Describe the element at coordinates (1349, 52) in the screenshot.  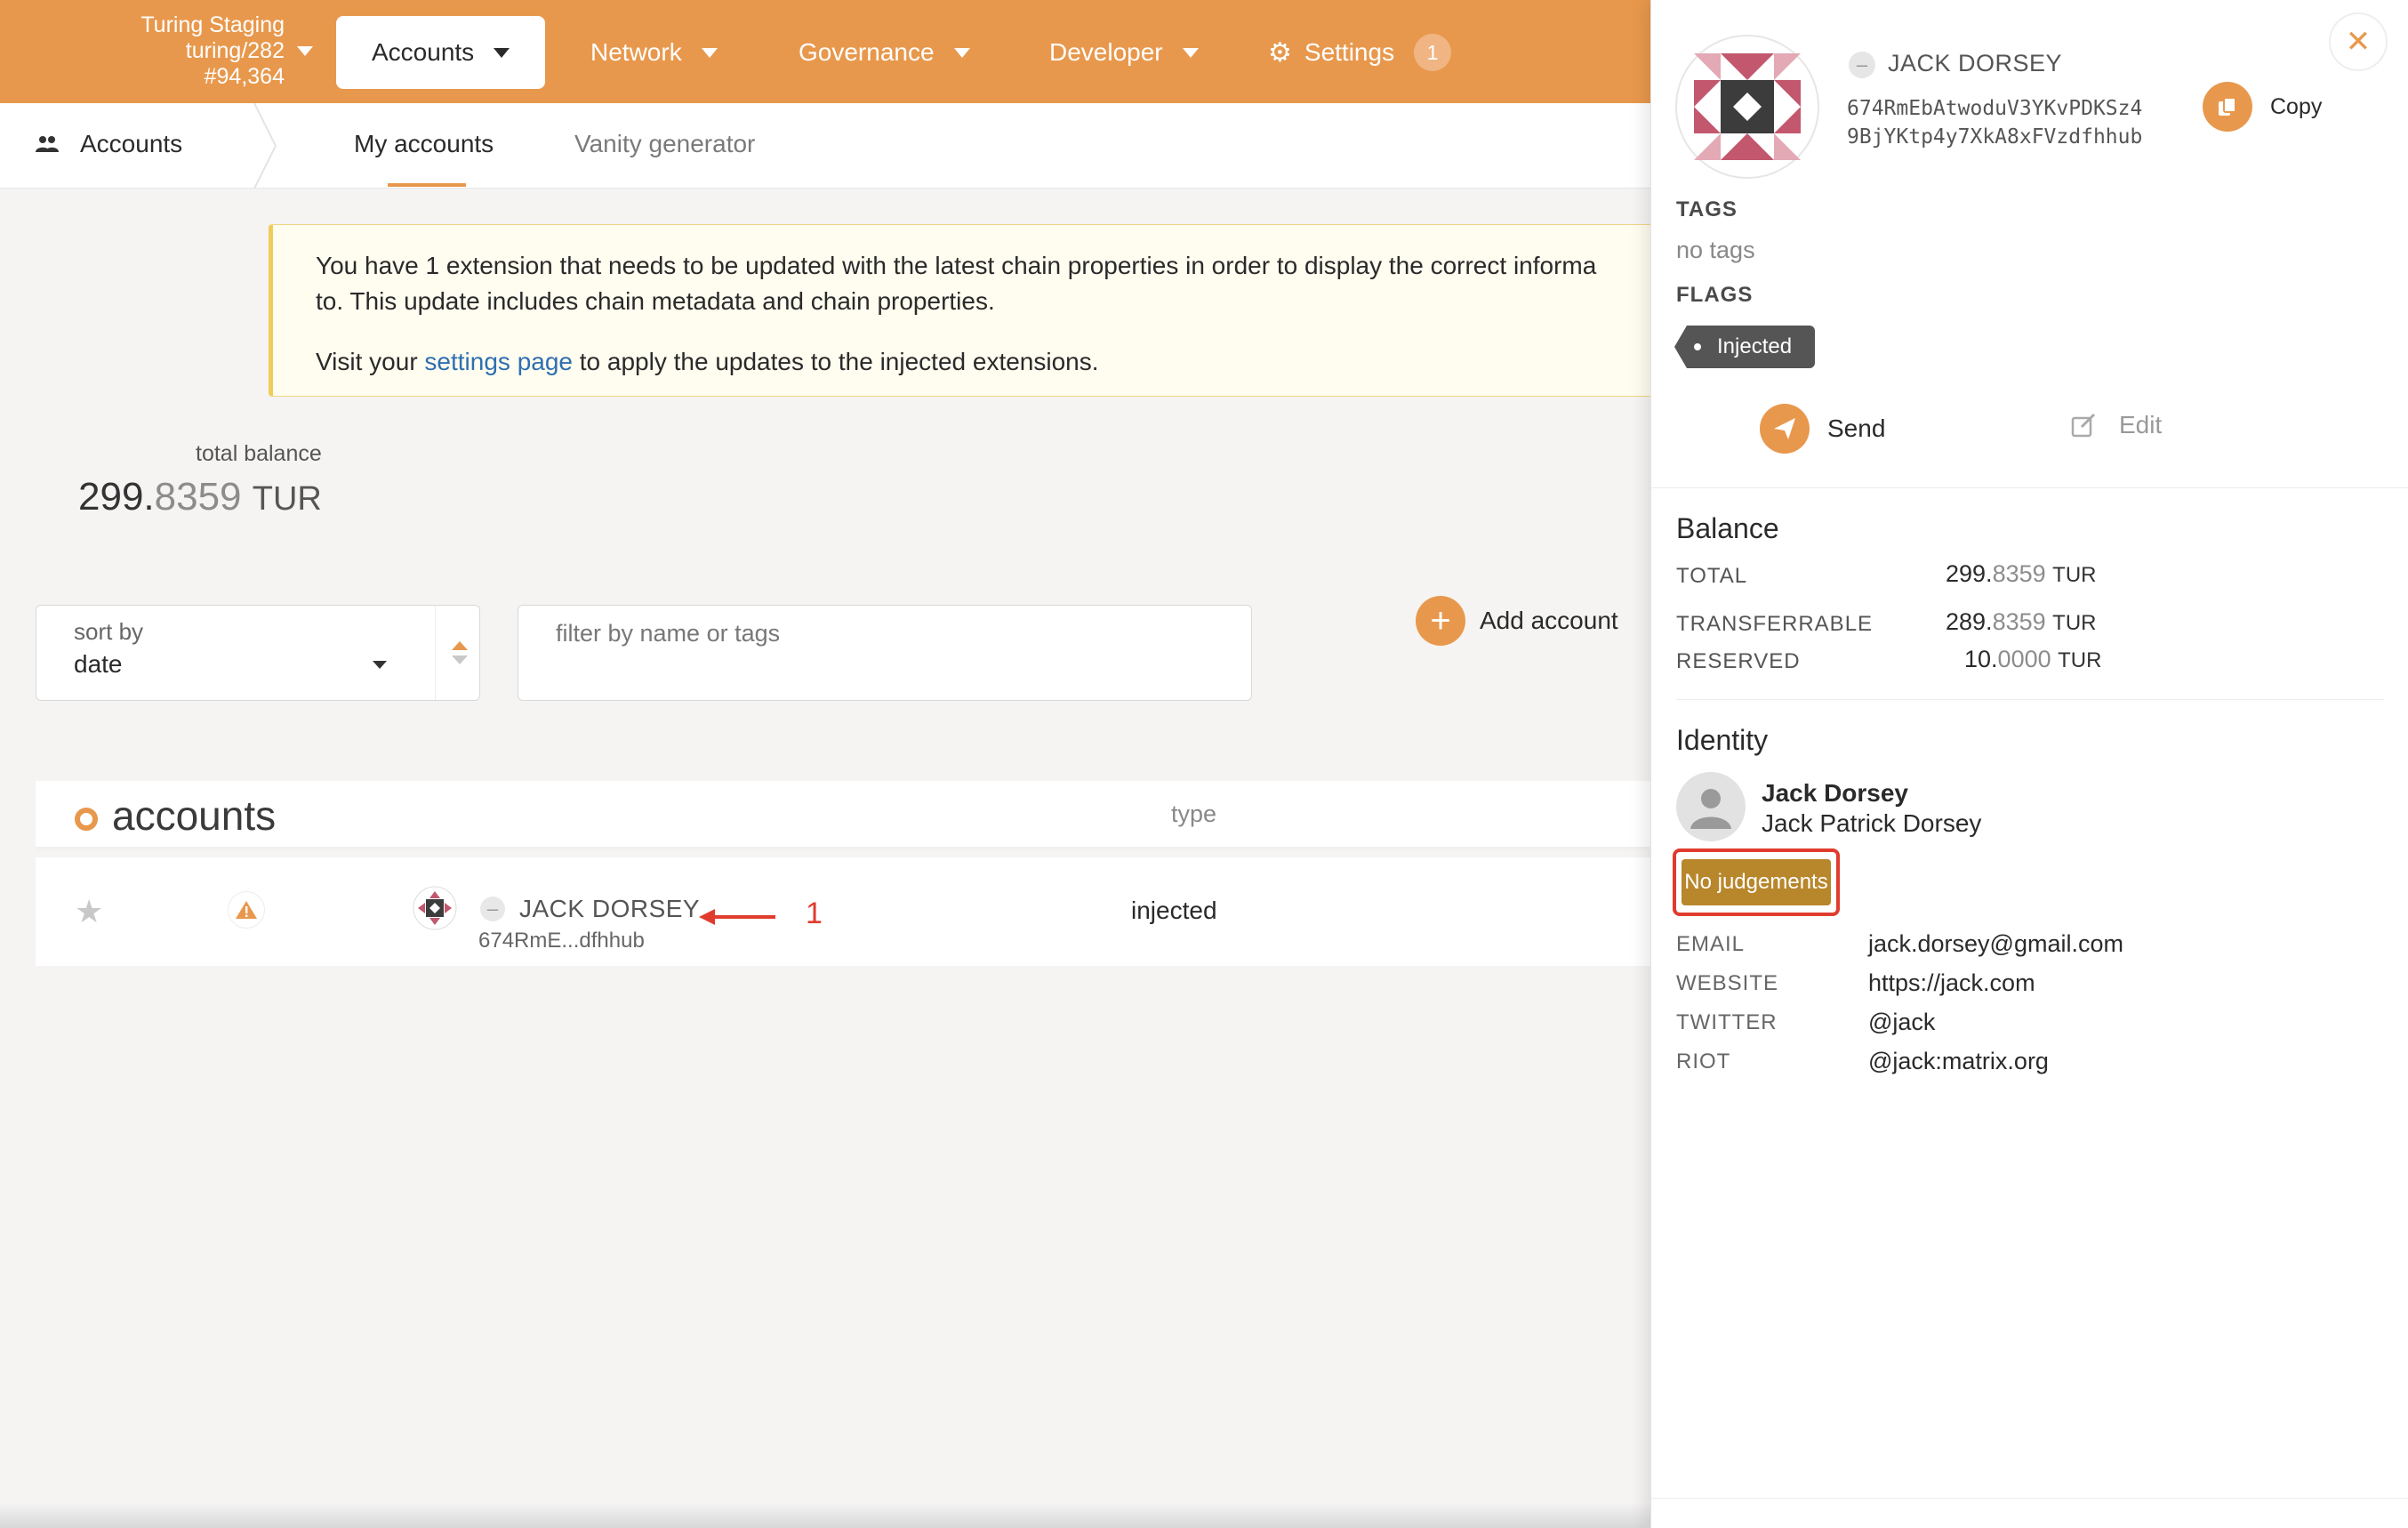
I see `nav-tab-label: Settings` at that location.